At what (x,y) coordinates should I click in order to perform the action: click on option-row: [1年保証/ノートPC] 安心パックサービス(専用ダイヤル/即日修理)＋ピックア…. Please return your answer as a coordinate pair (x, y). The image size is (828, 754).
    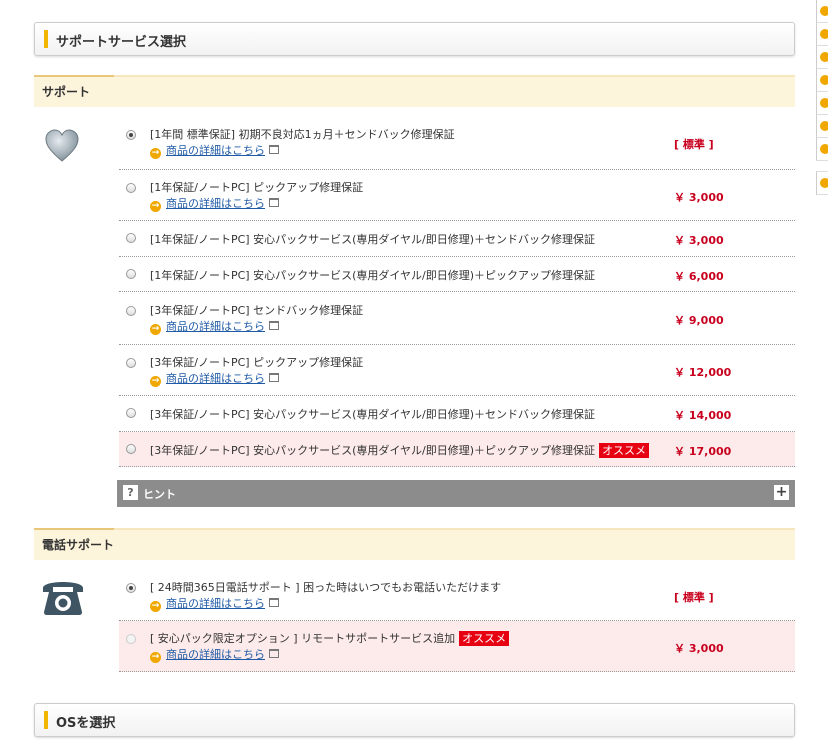
    Looking at the image, I should click on (457, 274).